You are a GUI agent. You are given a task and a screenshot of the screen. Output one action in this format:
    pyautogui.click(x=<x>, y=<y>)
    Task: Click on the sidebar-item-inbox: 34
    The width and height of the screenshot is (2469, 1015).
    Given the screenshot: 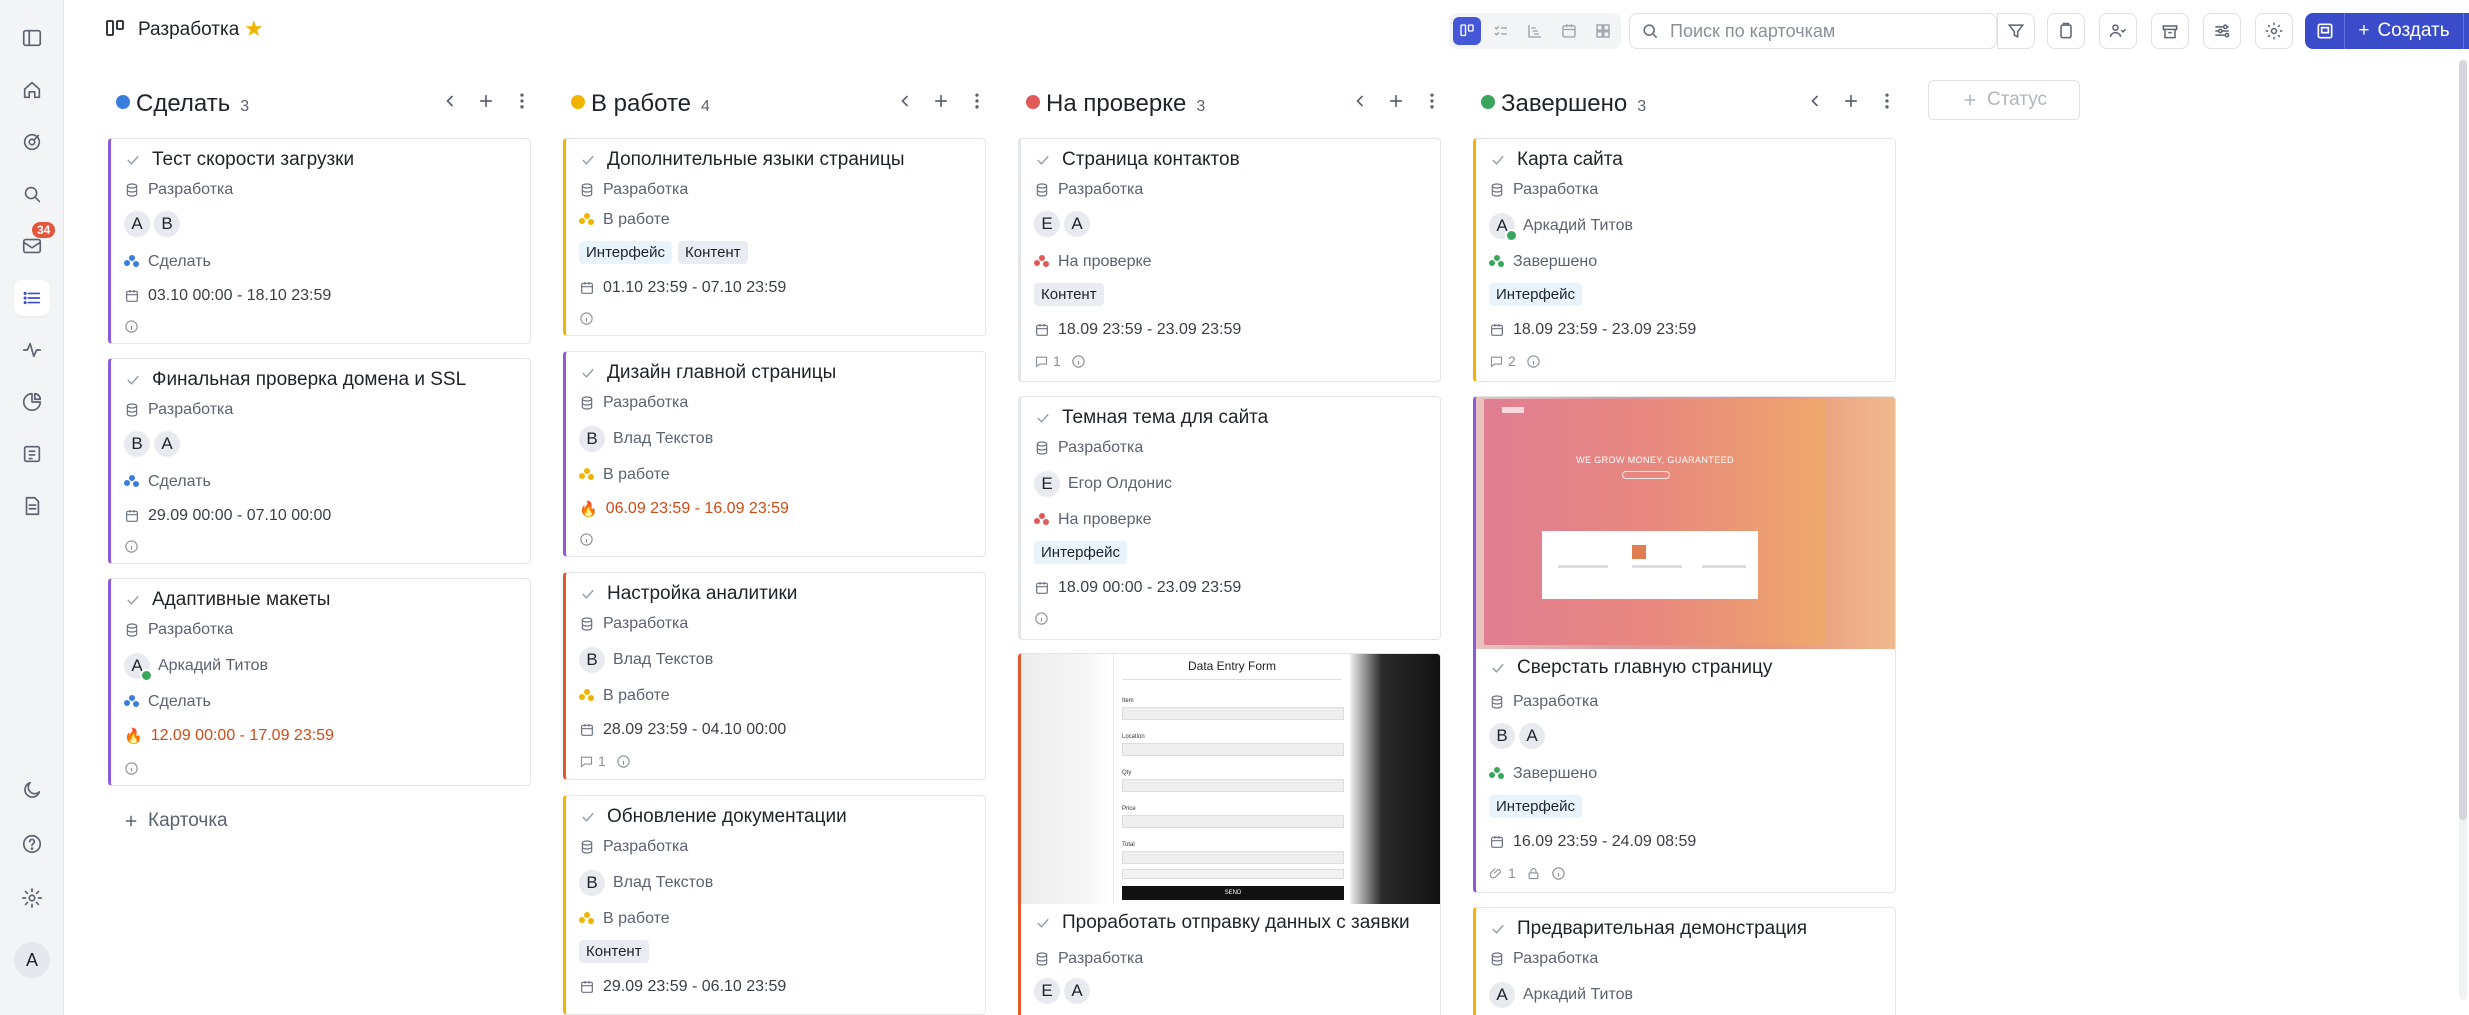 What is the action you would take?
    pyautogui.click(x=35, y=243)
    